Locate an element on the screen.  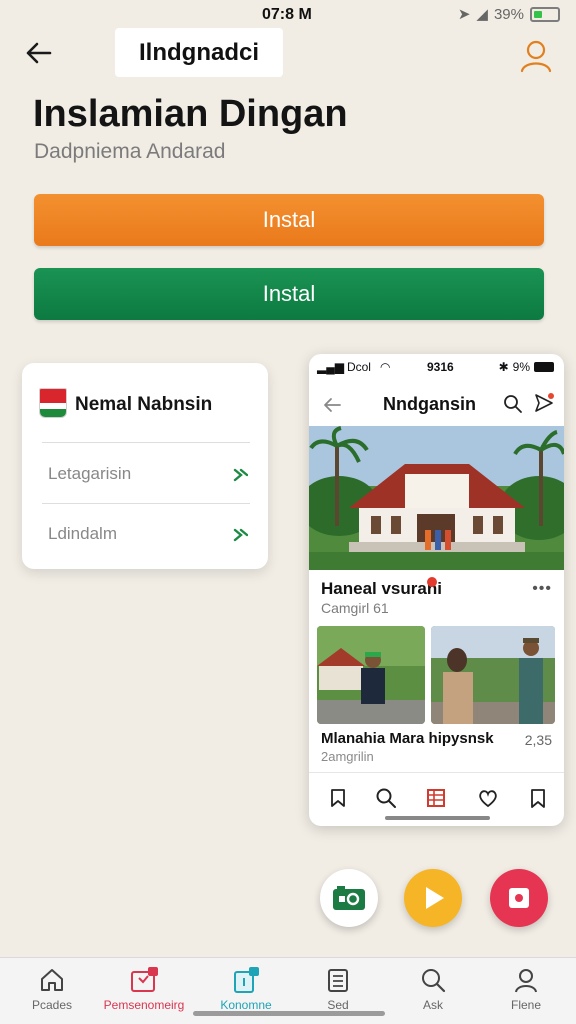
nav-item-permissions: Pemsenomeirg is located at coordinates (144, 989).